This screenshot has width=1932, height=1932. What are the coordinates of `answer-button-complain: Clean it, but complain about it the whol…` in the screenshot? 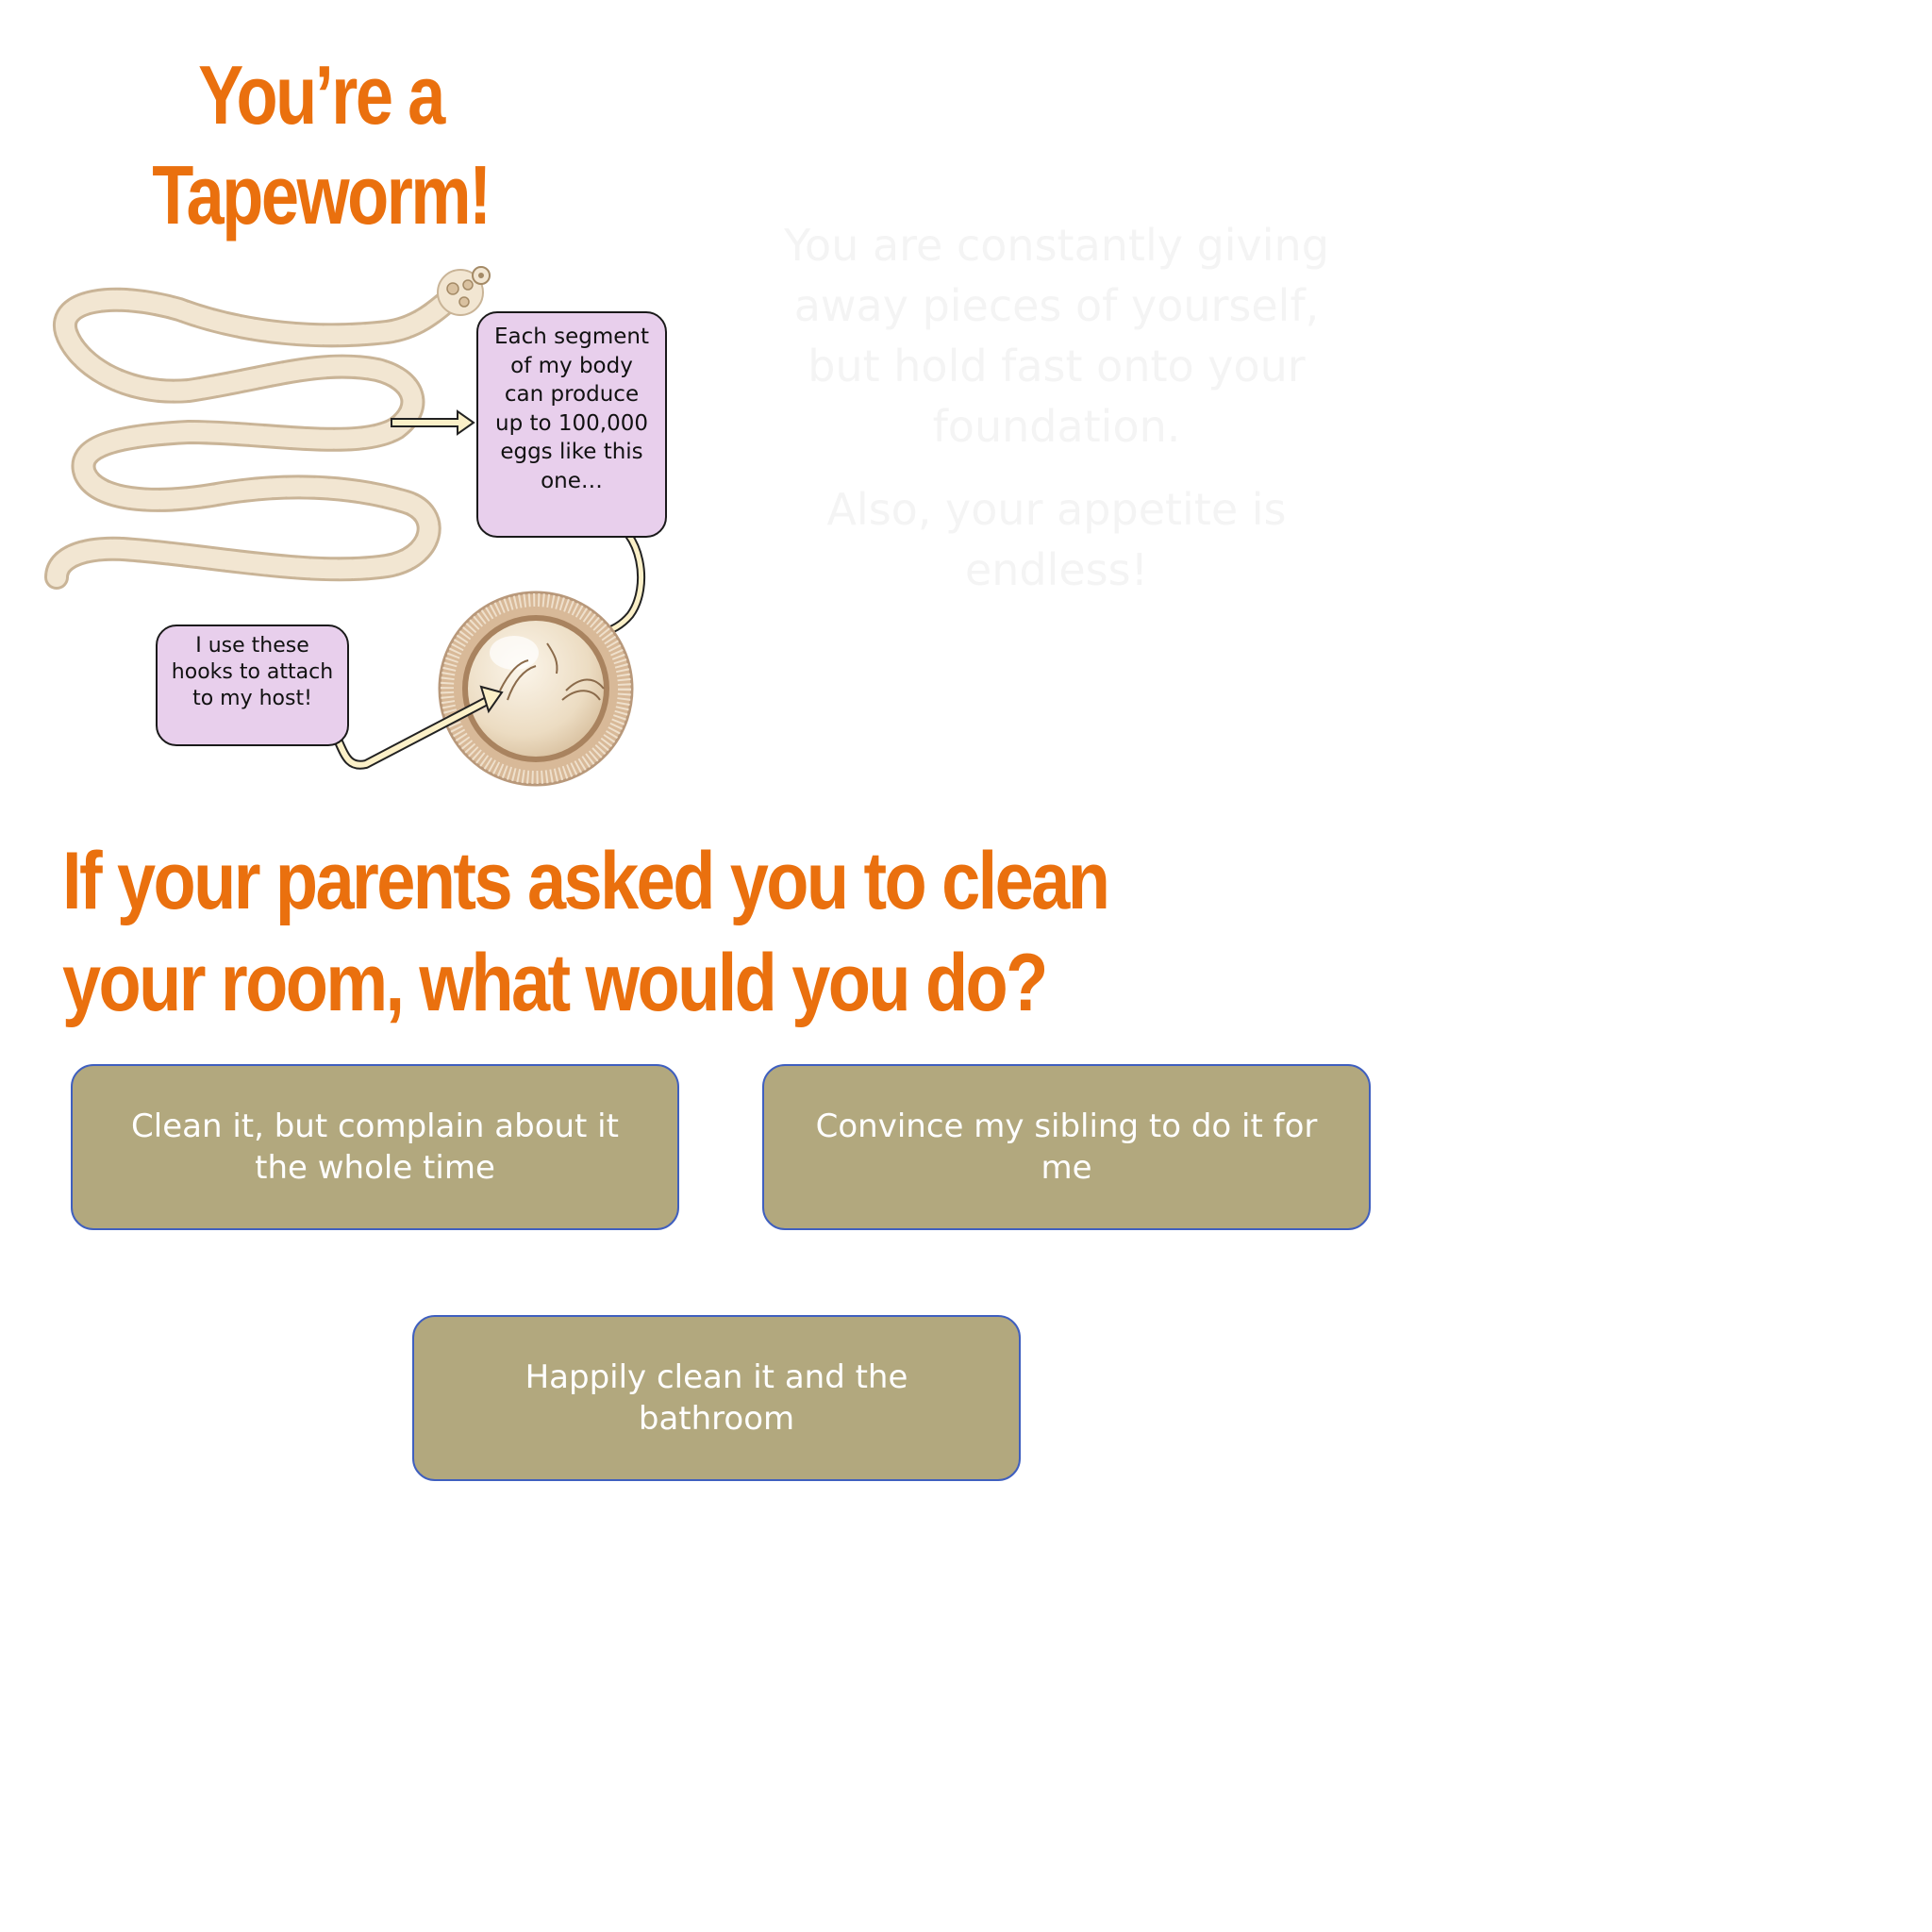 It's located at (375, 1147).